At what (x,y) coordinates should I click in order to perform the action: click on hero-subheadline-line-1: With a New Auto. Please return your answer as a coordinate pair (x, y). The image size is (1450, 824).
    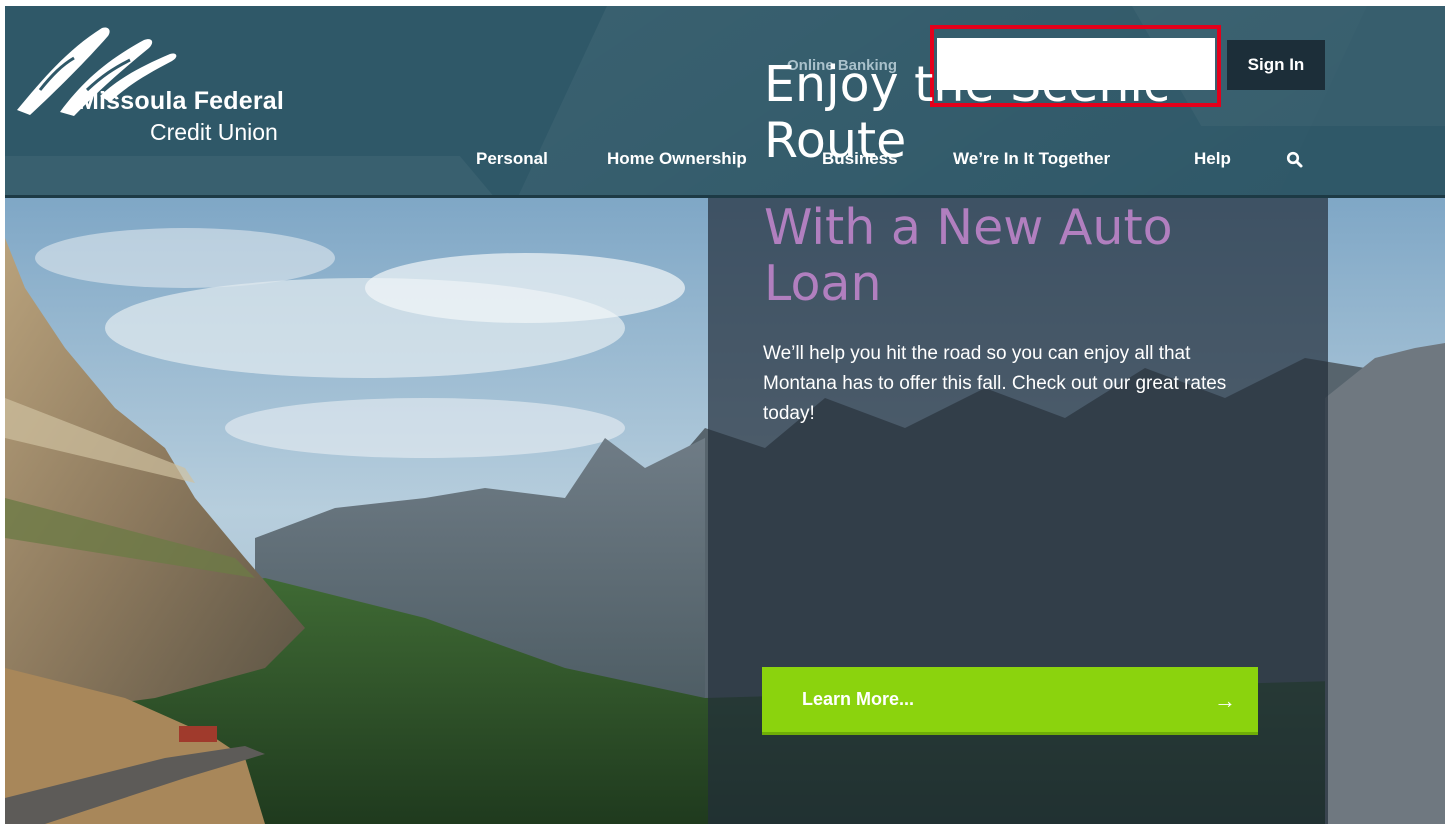
    Looking at the image, I should click on (968, 227).